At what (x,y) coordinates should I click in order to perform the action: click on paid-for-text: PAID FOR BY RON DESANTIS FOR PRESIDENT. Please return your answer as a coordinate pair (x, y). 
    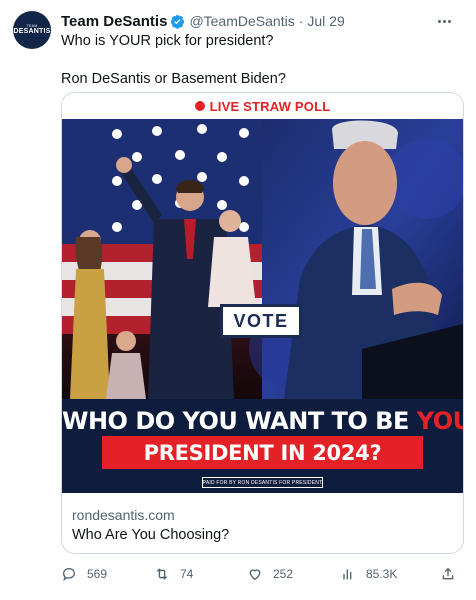
    Looking at the image, I should click on (262, 482).